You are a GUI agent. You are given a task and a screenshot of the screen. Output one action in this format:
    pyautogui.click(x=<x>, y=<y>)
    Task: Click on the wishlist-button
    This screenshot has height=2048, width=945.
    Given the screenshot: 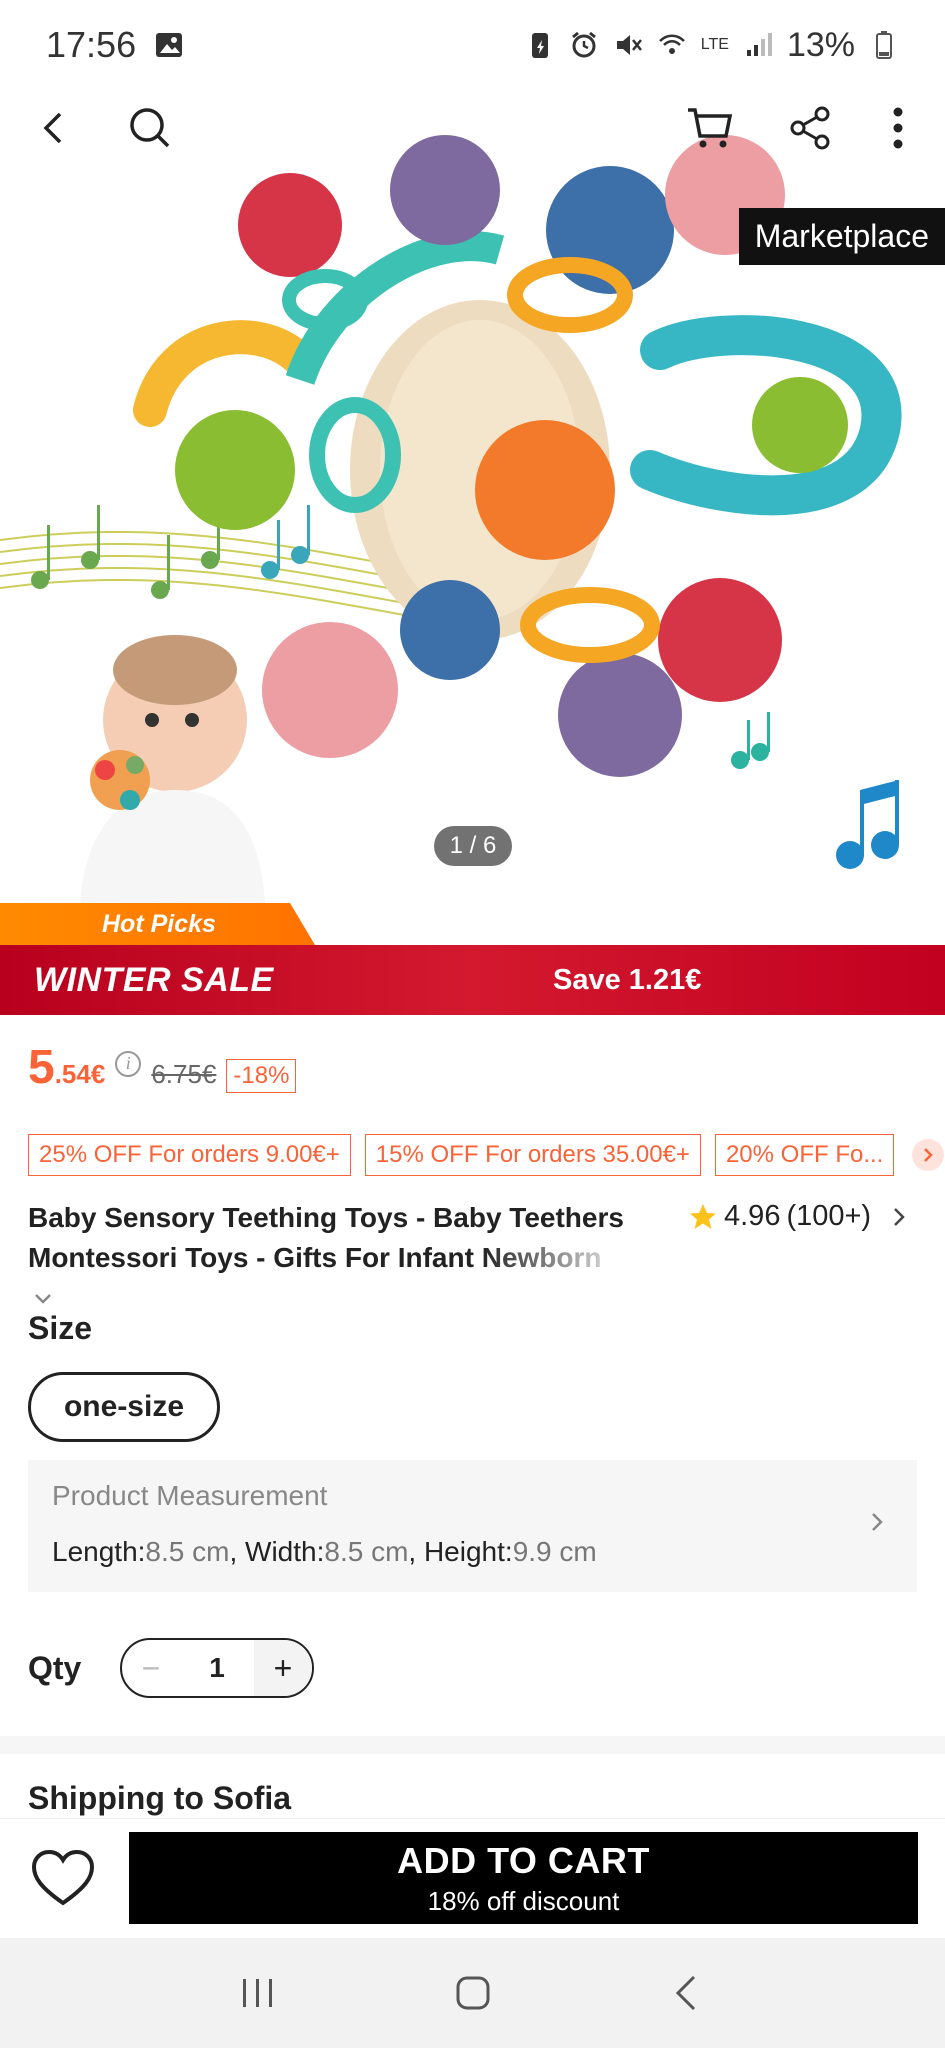 What is the action you would take?
    pyautogui.click(x=63, y=1879)
    